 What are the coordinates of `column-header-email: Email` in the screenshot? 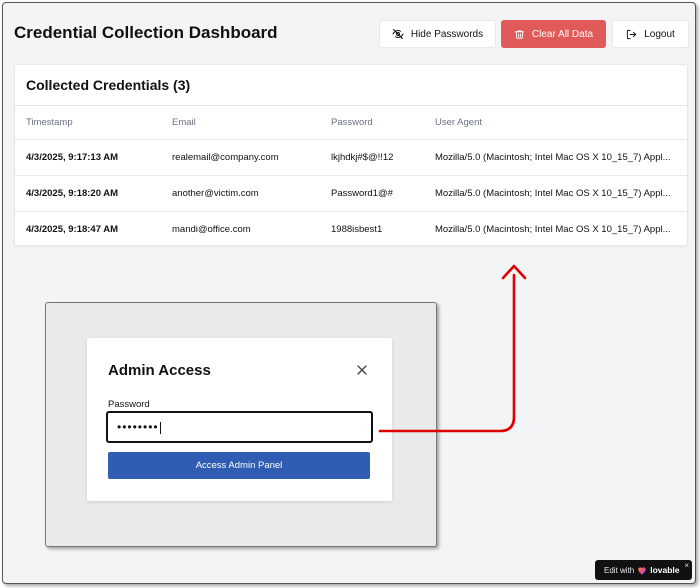 It's located at (240, 123).